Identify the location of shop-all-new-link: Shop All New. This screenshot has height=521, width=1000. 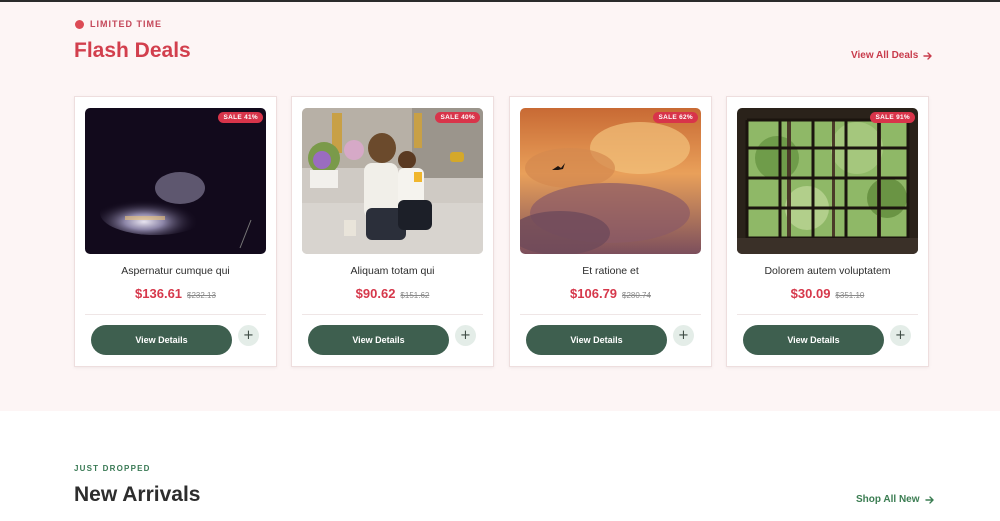
(895, 499).